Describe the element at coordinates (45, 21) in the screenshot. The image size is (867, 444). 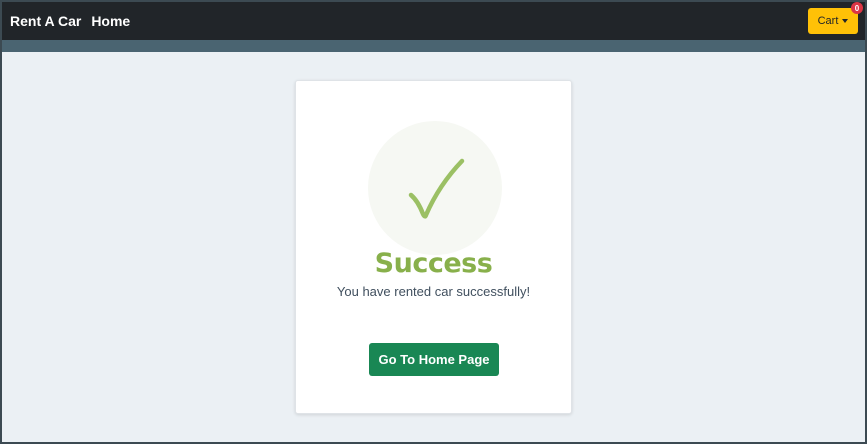
I see `brand-link: Rent A Car` at that location.